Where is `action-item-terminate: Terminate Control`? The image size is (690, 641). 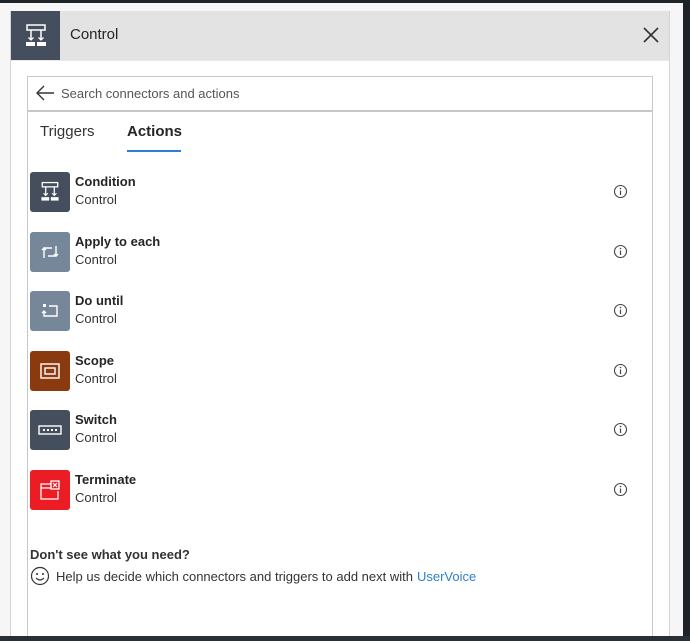
action-item-terminate: Terminate Control is located at coordinates (335, 499).